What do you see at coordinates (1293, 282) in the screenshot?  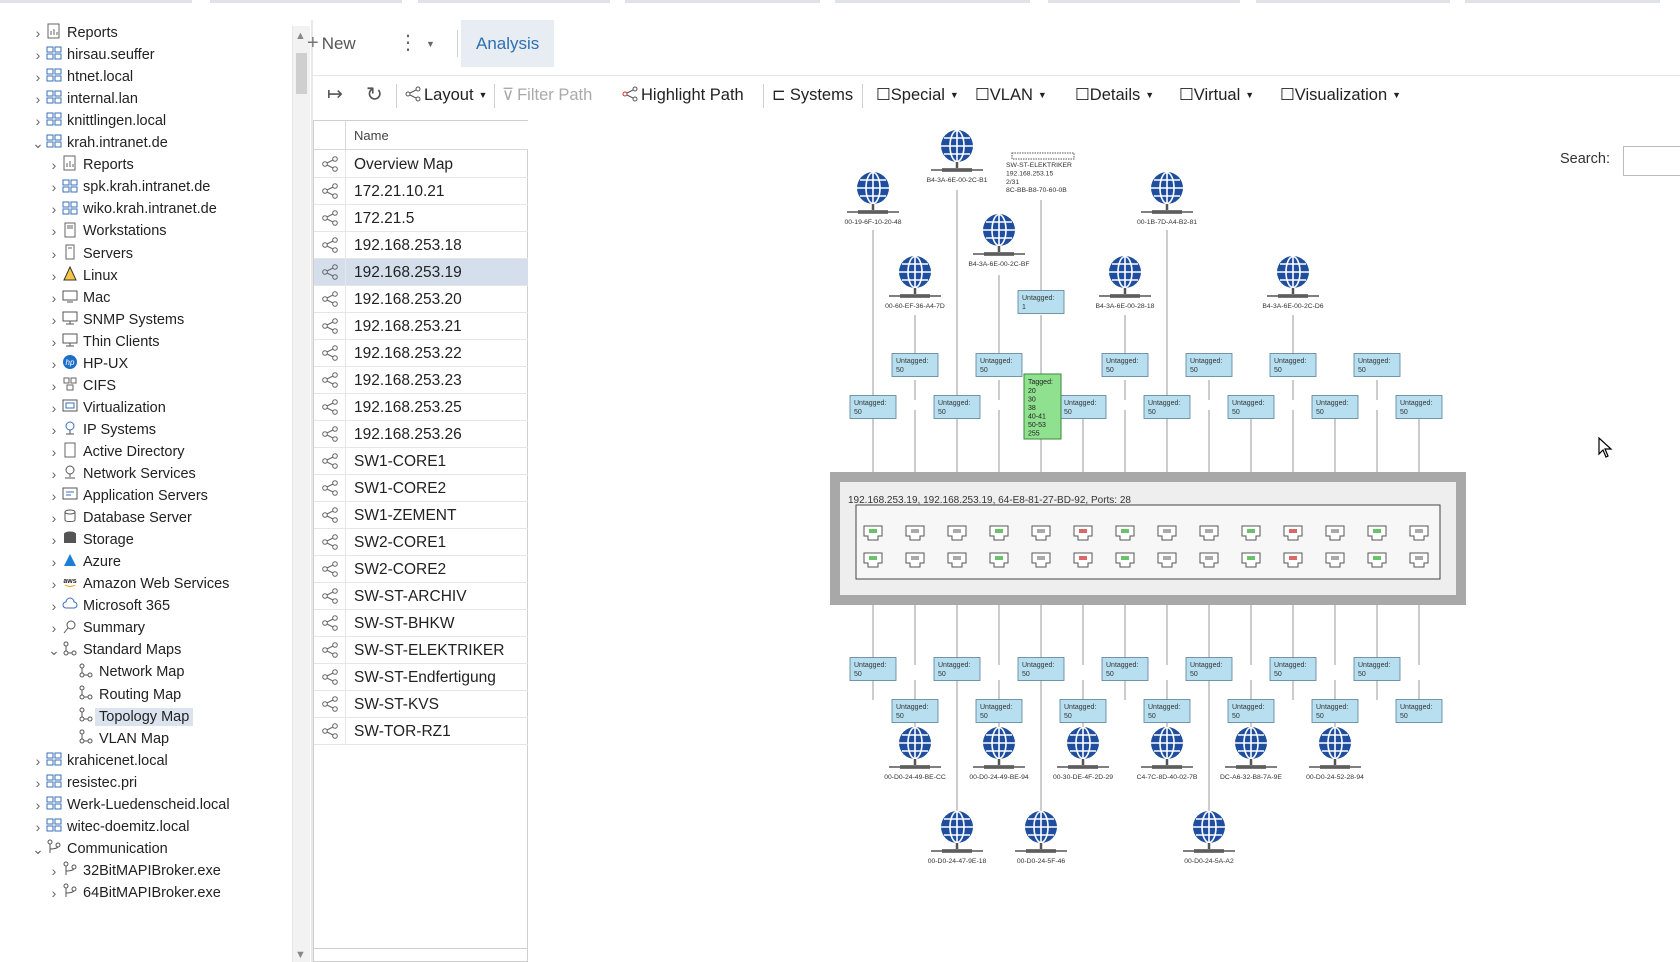 I see `network-host: B4-3A-6E-00-2C-D6` at bounding box center [1293, 282].